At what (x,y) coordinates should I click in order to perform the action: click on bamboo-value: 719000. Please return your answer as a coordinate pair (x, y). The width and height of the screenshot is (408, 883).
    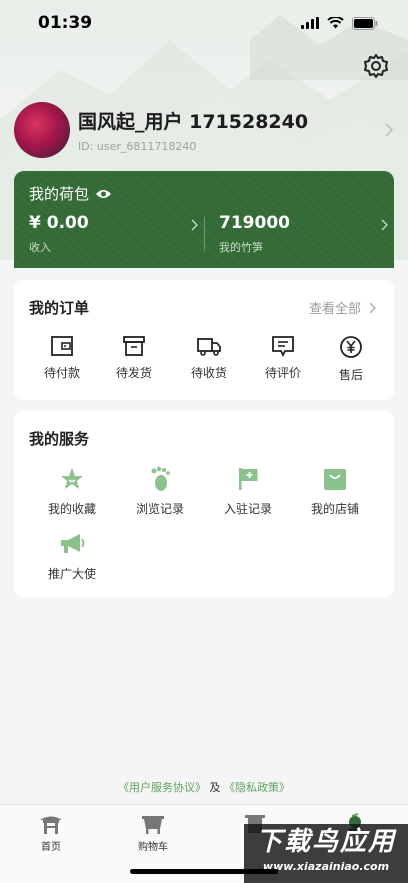
    Looking at the image, I should click on (254, 223).